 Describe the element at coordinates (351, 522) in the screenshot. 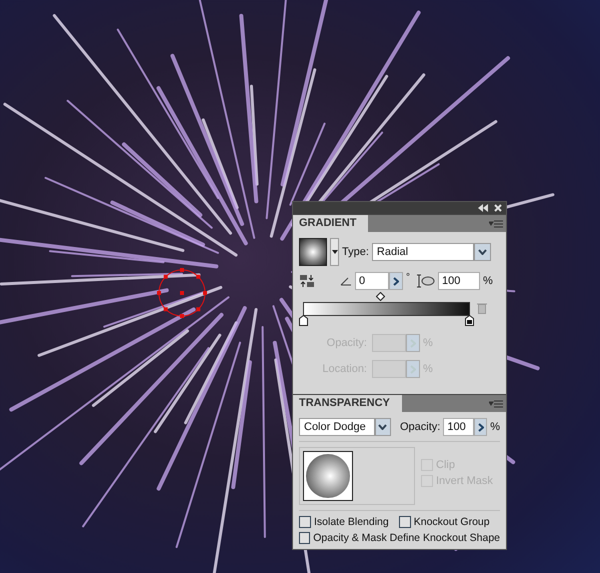

I see `checkbox-label: Isolate Blending` at that location.